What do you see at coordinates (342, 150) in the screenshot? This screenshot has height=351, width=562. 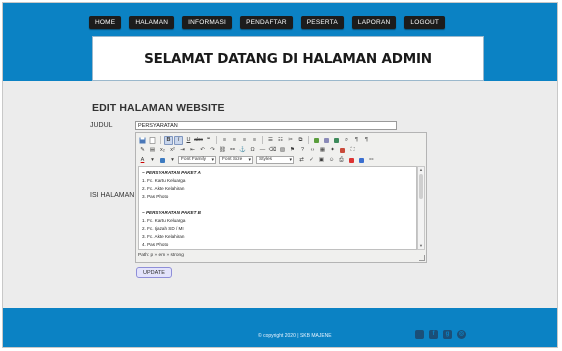 I see `media-icon` at bounding box center [342, 150].